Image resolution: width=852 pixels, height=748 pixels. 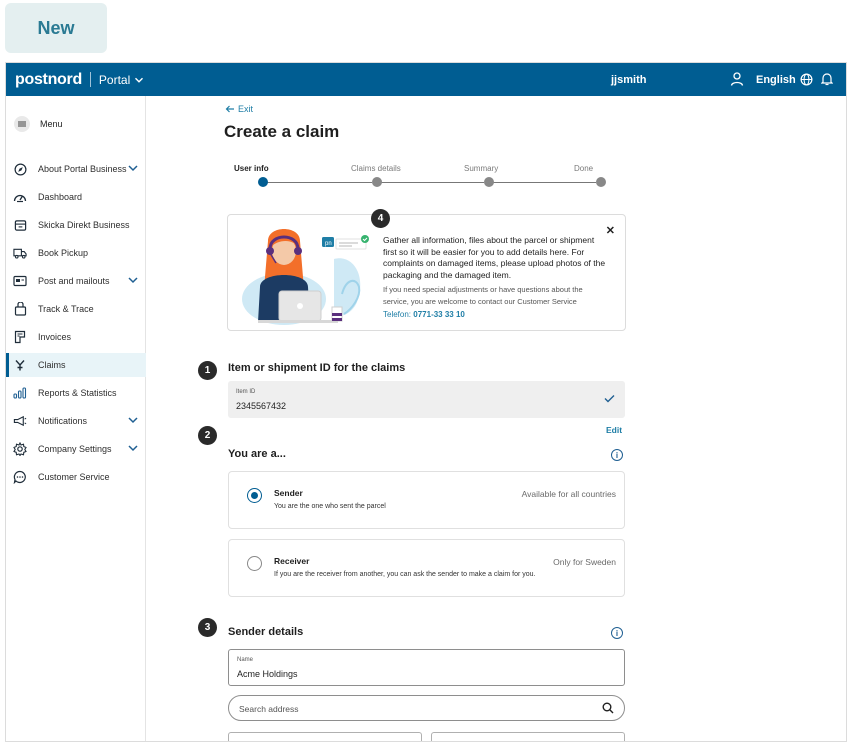 What do you see at coordinates (20, 421) in the screenshot?
I see `megaphone-icon` at bounding box center [20, 421].